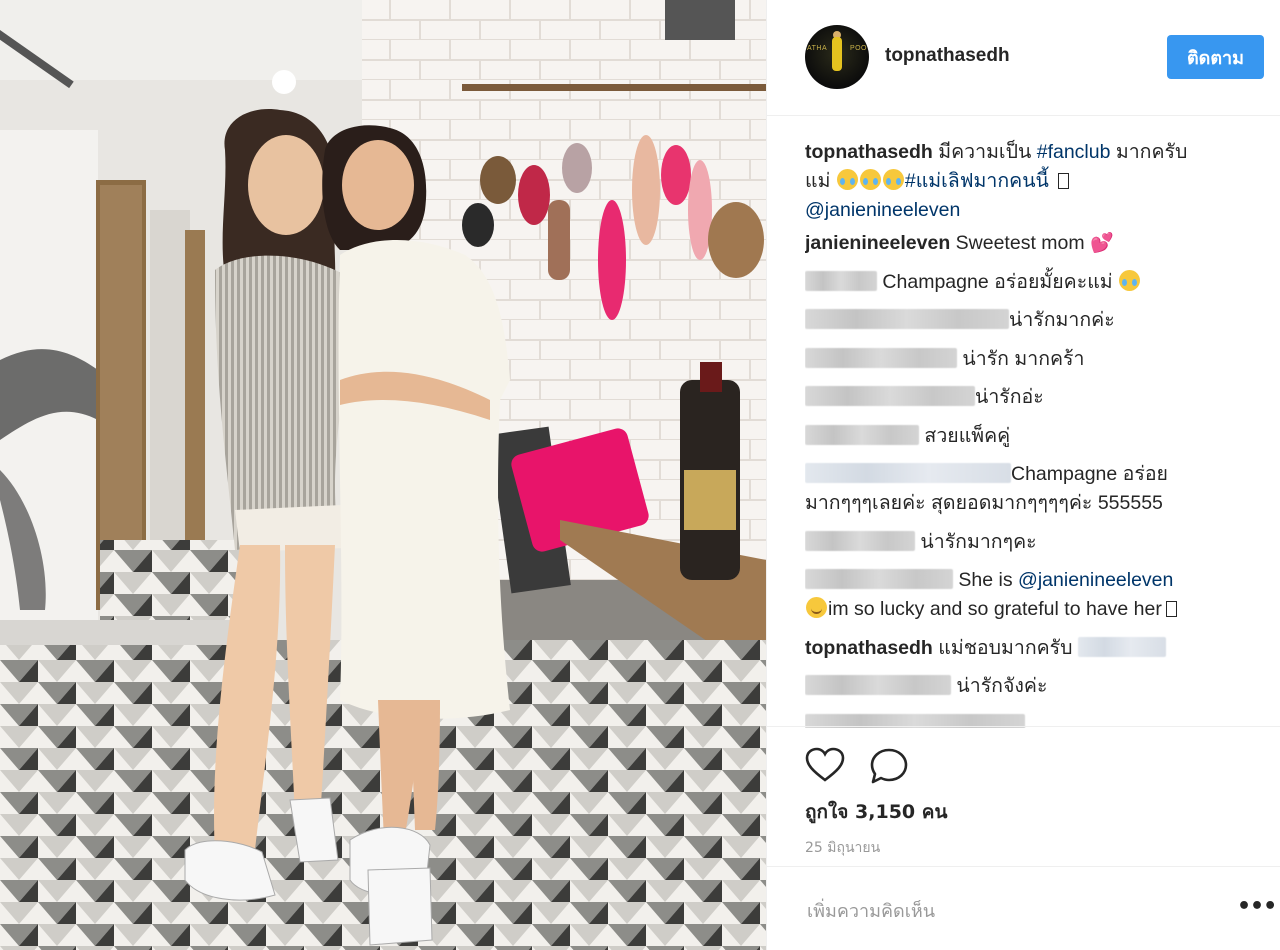 Image resolution: width=1280 pixels, height=950 pixels. I want to click on comment-text: สวยแพ็คคู่, so click(967, 435).